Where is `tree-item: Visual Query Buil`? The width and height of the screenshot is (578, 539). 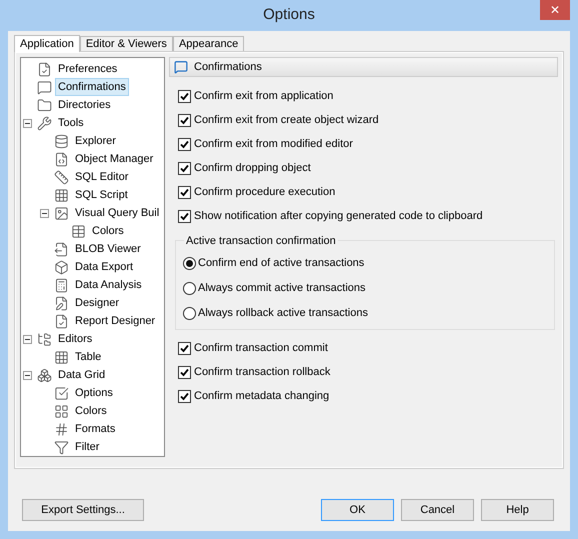
tree-item: Visual Query Buil is located at coordinates (117, 213).